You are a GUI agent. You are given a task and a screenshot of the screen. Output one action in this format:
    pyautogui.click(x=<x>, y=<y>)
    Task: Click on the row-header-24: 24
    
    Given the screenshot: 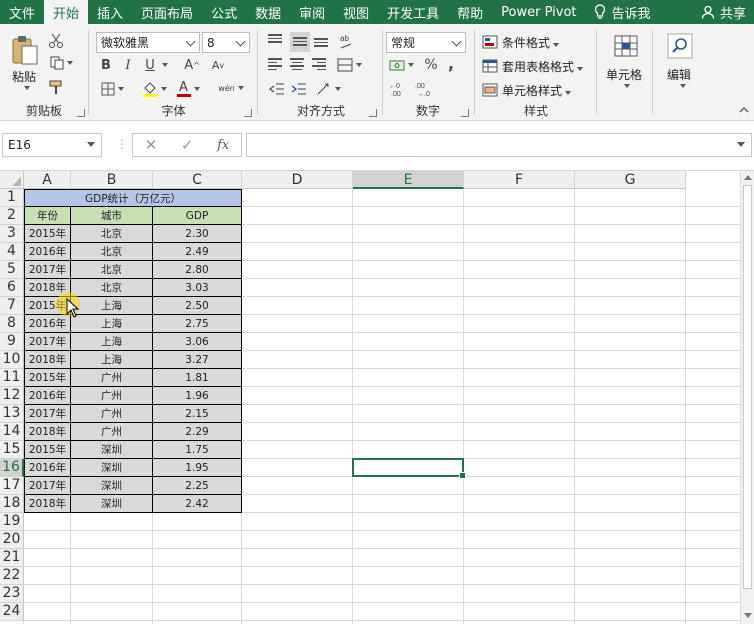 What is the action you would take?
    pyautogui.click(x=12, y=612)
    